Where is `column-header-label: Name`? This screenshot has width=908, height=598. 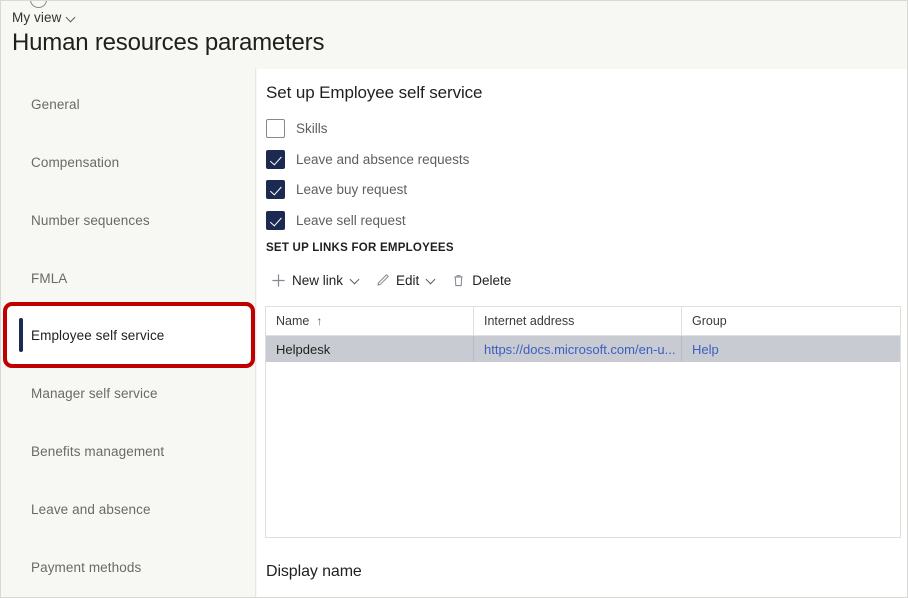
column-header-label: Name is located at coordinates (293, 321).